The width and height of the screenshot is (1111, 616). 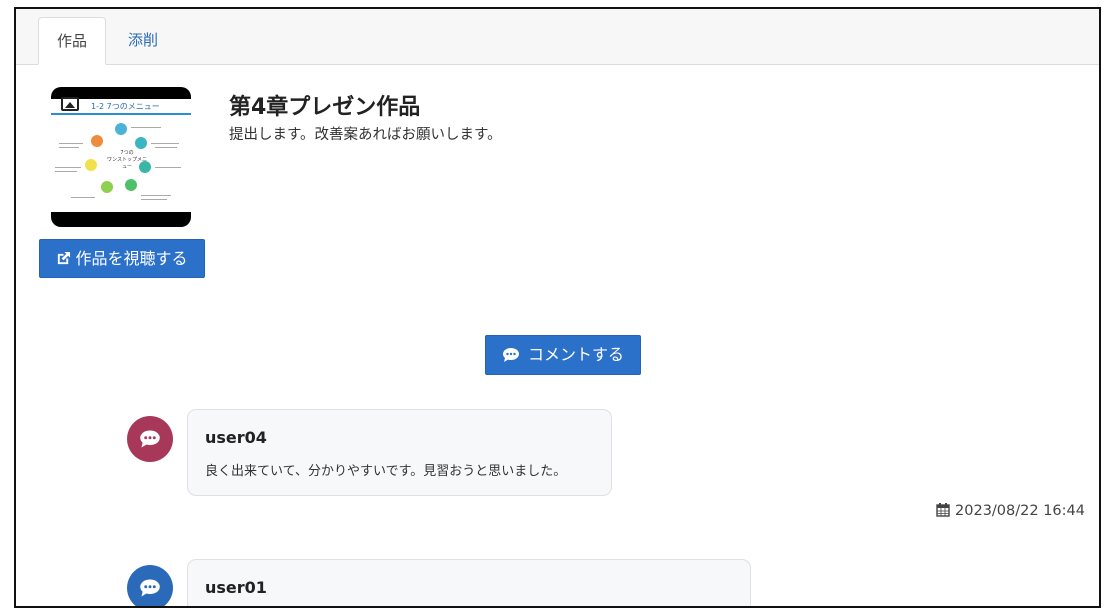 What do you see at coordinates (575, 354) in the screenshot?
I see `add-comment-button-label: コメントする` at bounding box center [575, 354].